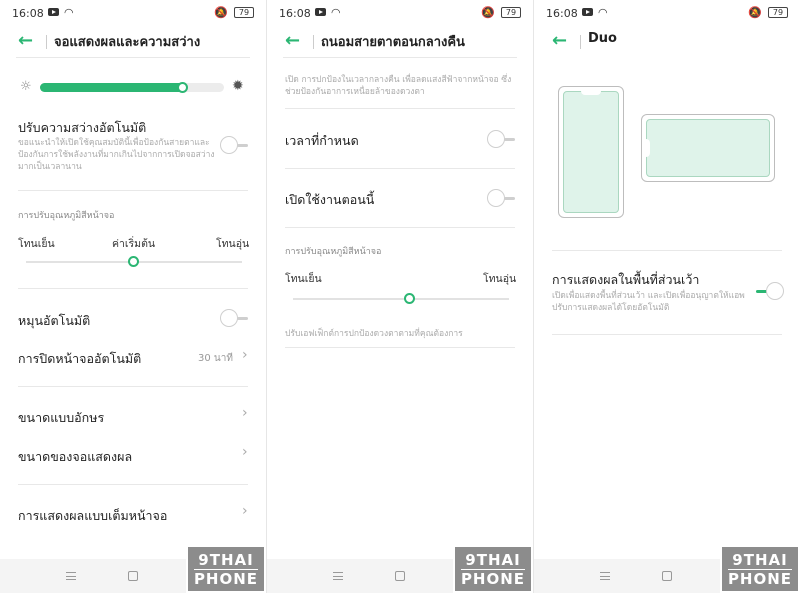  I want to click on notch-display-label: การแสดงผลในพื้นที่ส่วนเว้า, so click(626, 279).